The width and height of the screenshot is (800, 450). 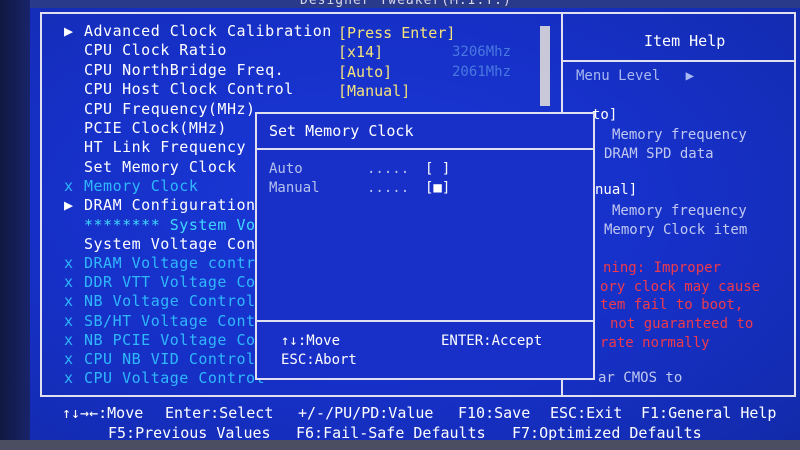 What do you see at coordinates (103, 413) in the screenshot?
I see `hint-move: ↑↓→←:Move` at bounding box center [103, 413].